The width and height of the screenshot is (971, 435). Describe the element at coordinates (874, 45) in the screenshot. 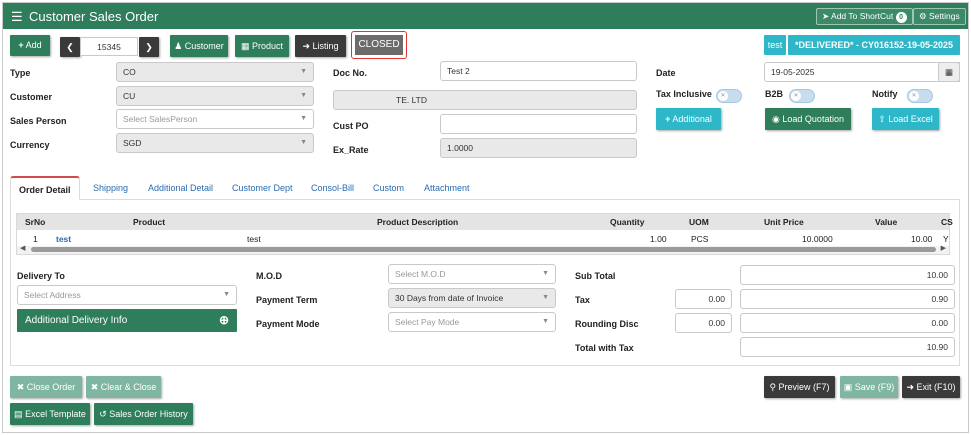

I see `delivered-status-banner: *DELIVERED* - CY016152-19-05-2025` at that location.